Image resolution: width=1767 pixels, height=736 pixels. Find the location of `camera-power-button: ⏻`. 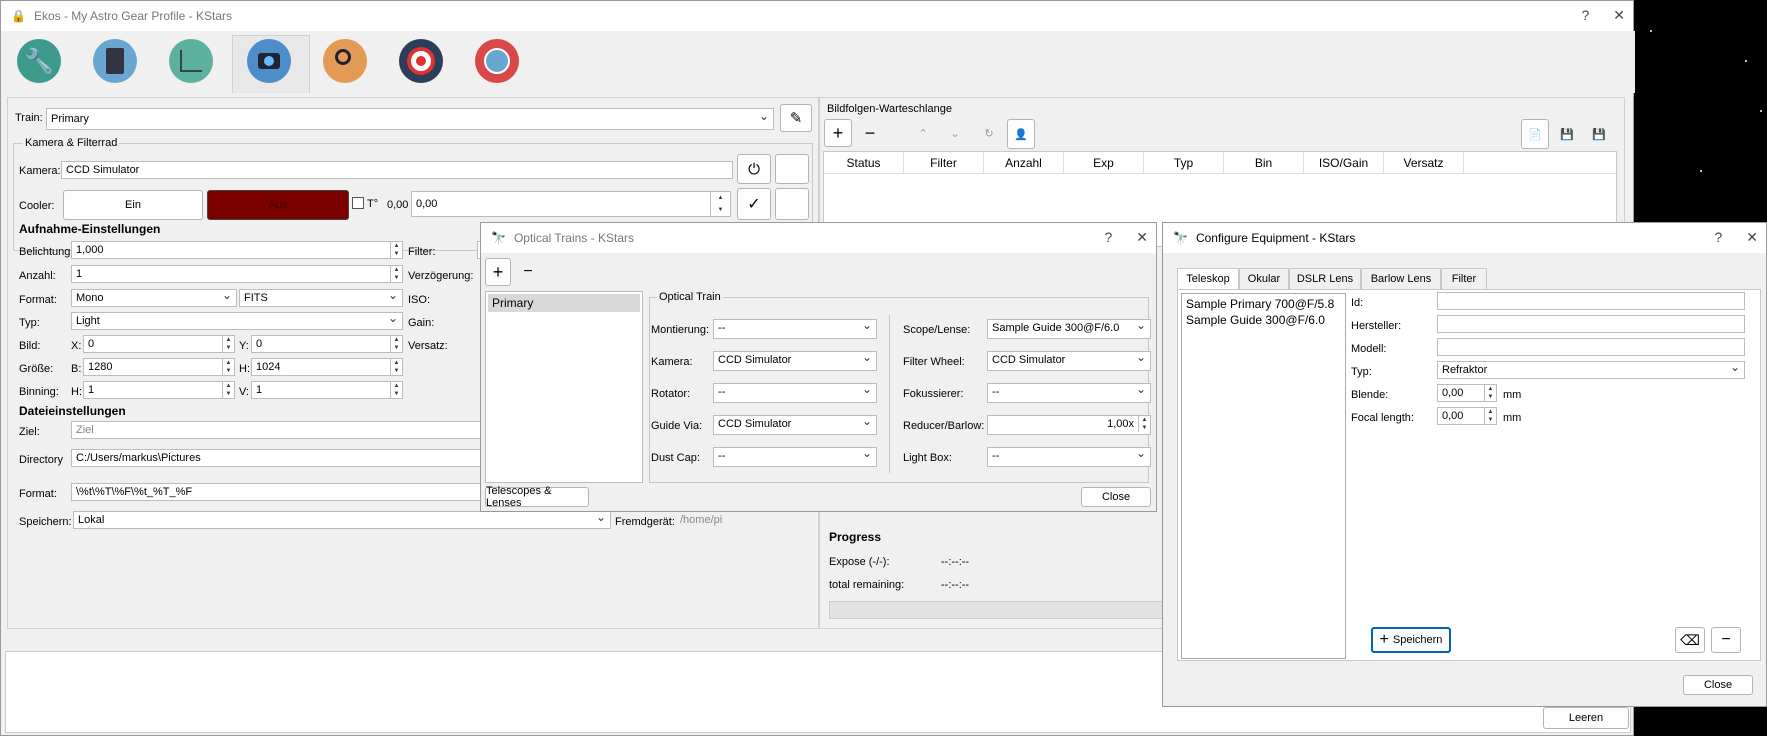

camera-power-button: ⏻ is located at coordinates (754, 169).